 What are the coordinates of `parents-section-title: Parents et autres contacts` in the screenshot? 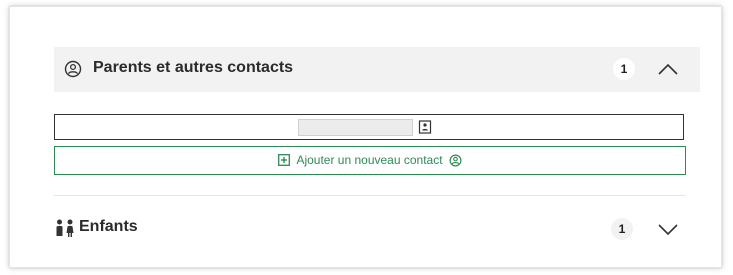 It's located at (193, 67).